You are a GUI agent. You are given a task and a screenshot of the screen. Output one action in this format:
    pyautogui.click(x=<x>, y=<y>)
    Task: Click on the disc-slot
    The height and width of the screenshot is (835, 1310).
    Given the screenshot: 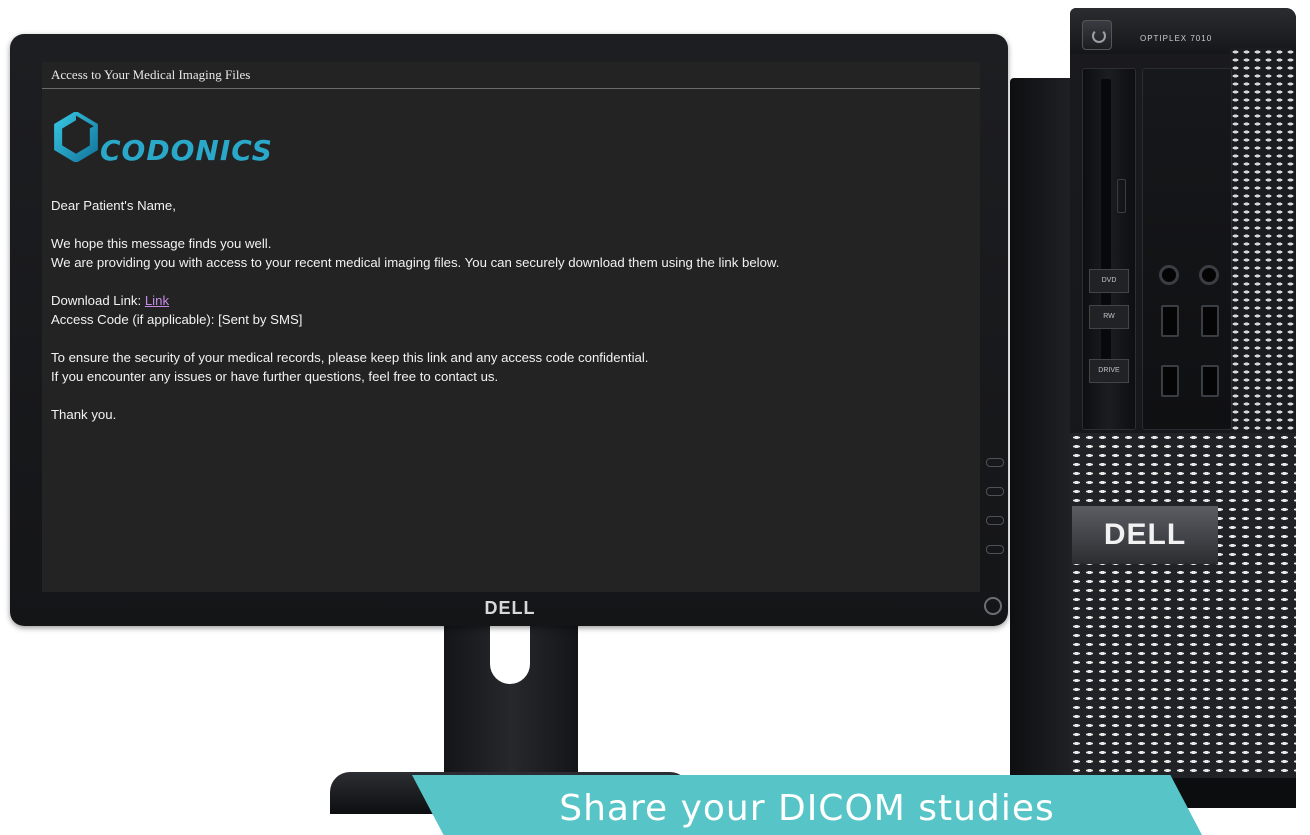 What is the action you would take?
    pyautogui.click(x=1106, y=229)
    